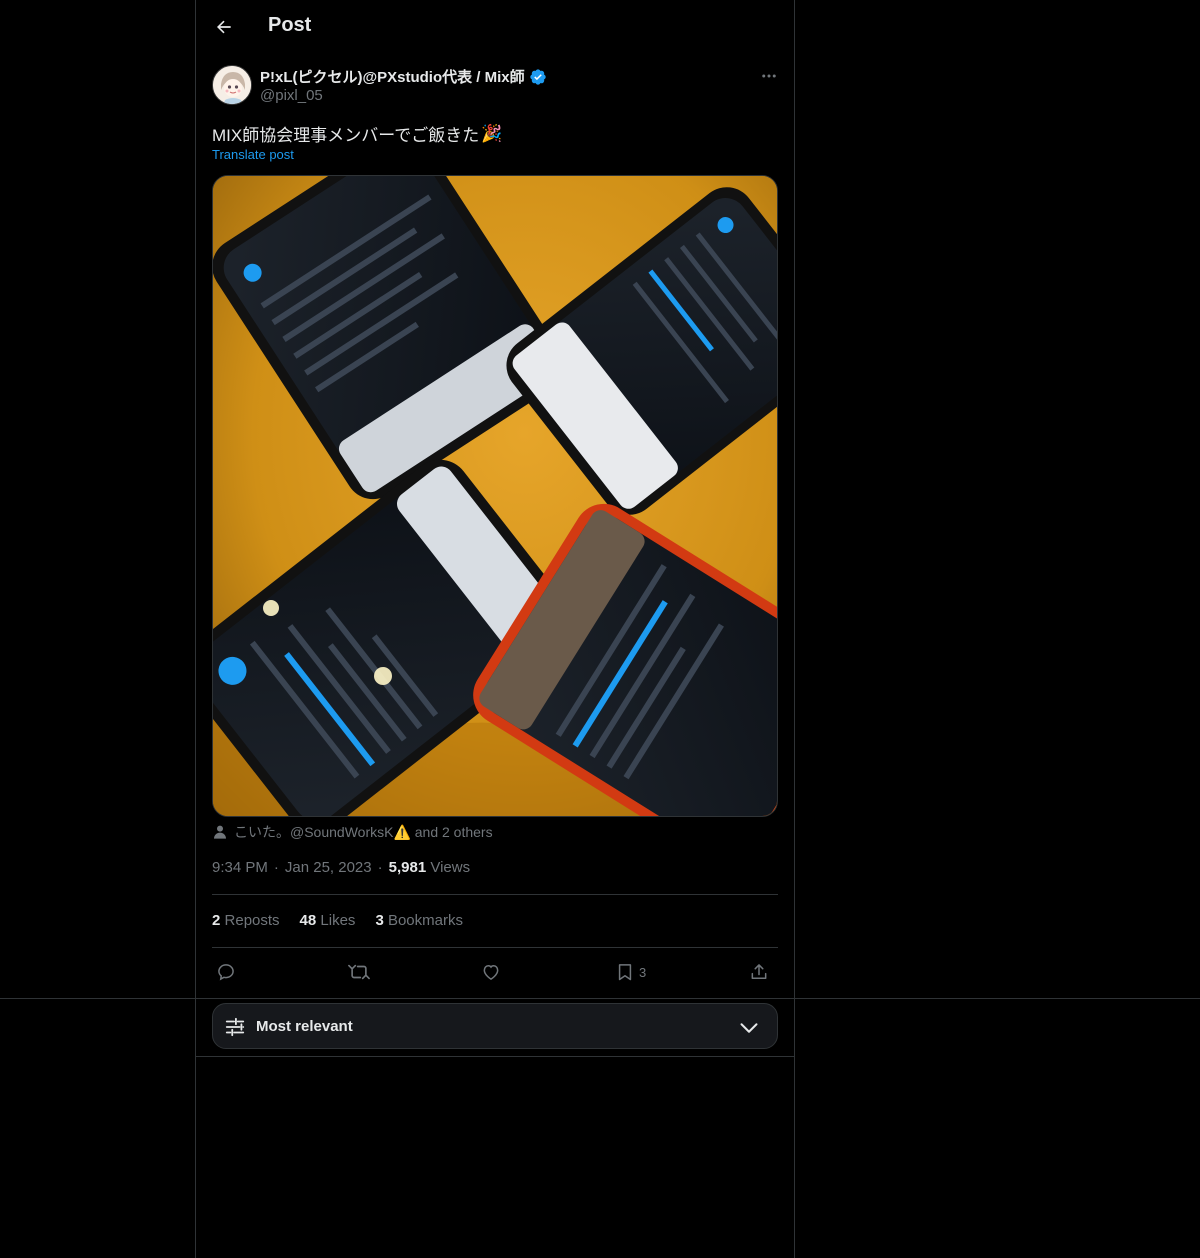 This screenshot has height=1258, width=1200. Describe the element at coordinates (328, 867) in the screenshot. I see `post-date: Jan 25, 2023` at that location.